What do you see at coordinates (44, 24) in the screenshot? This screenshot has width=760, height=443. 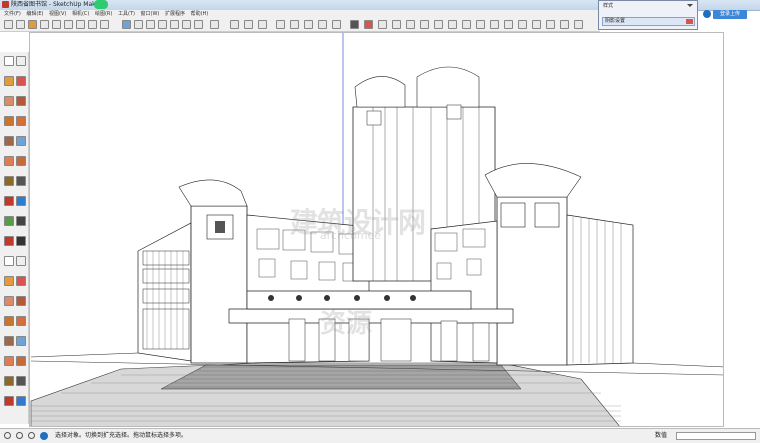 I see `iso-view-icon` at bounding box center [44, 24].